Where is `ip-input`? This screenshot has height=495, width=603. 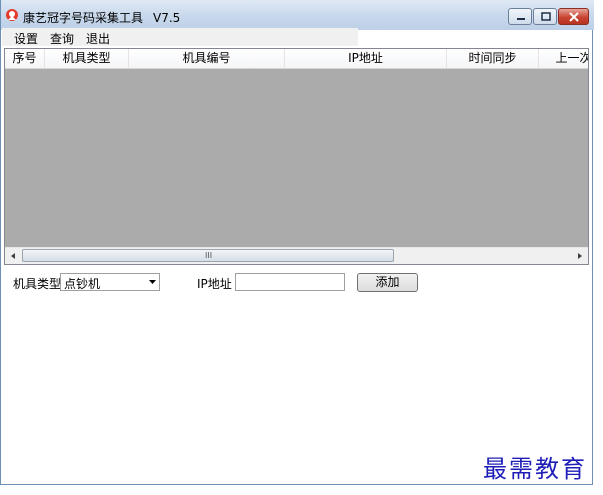
ip-input is located at coordinates (290, 282).